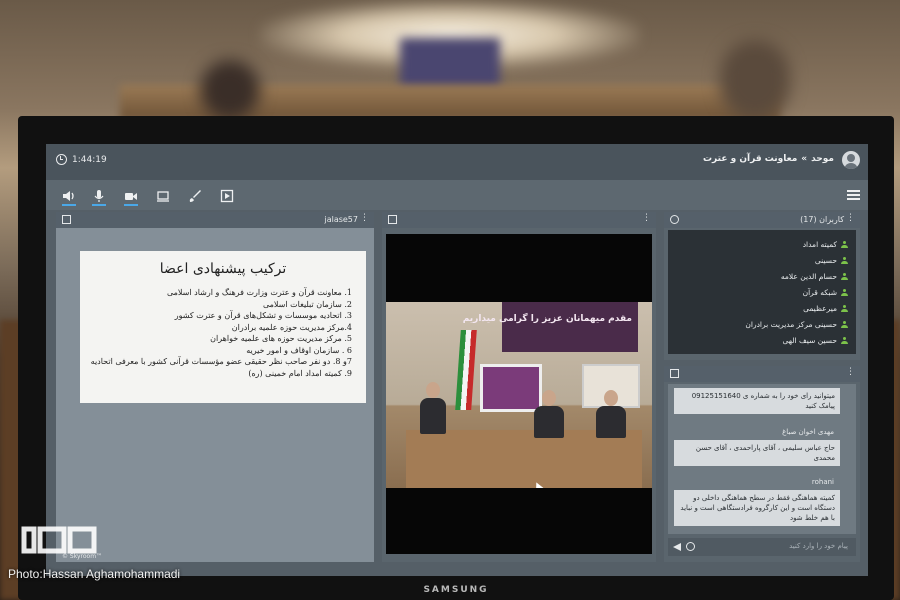  What do you see at coordinates (851, 160) in the screenshot?
I see `avatar` at bounding box center [851, 160].